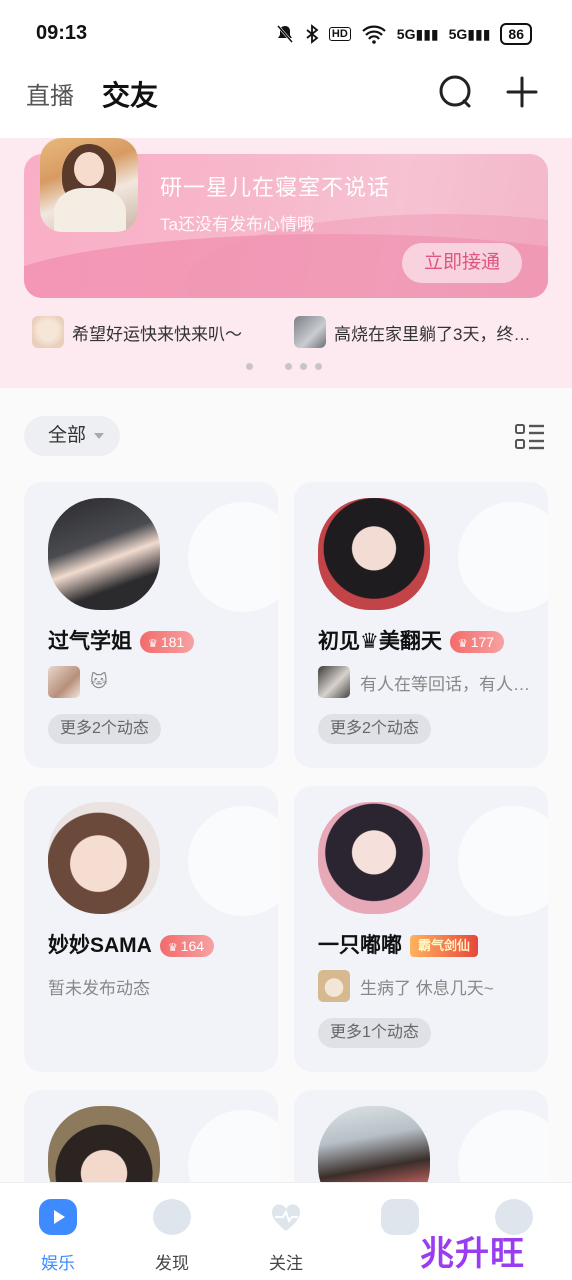  I want to click on level-badge: ♛ 181, so click(167, 642).